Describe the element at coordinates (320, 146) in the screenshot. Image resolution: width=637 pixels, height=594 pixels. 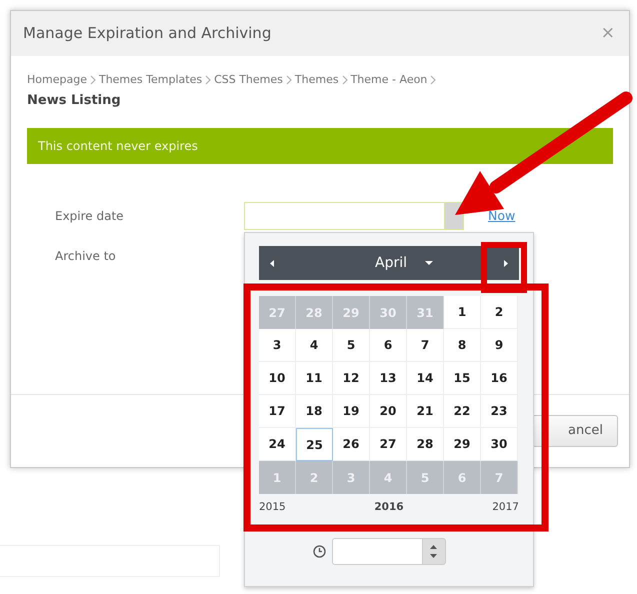
I see `status-banner: This content never expires` at that location.